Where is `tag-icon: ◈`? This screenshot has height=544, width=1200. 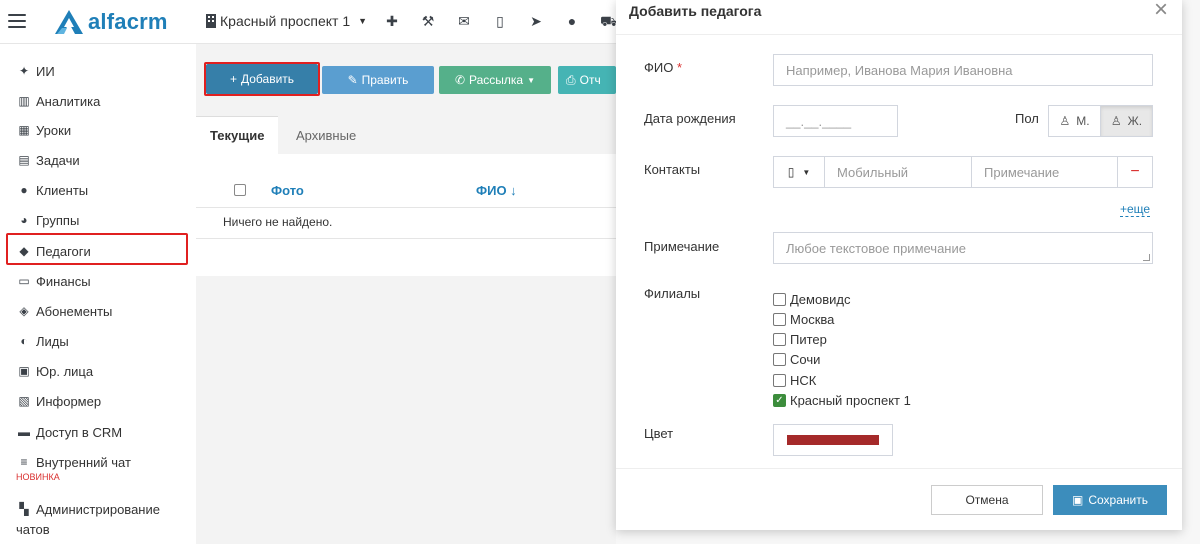
tag-icon: ◈ is located at coordinates (24, 311).